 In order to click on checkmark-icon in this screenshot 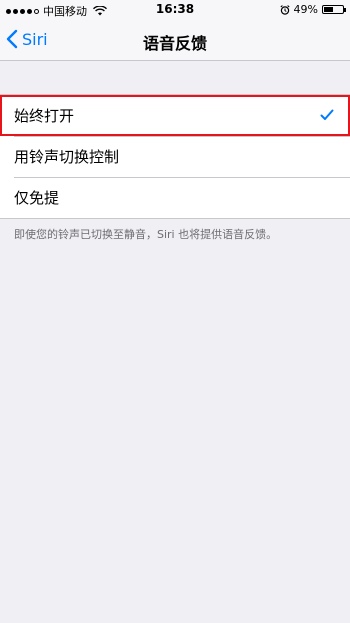, I will do `click(327, 114)`.